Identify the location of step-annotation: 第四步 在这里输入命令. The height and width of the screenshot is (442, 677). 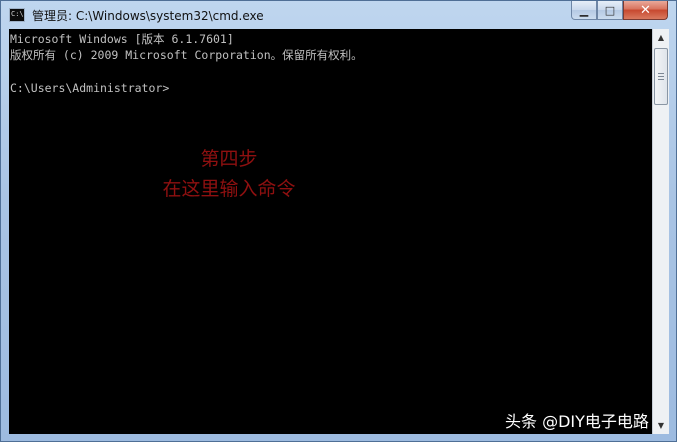
(229, 174).